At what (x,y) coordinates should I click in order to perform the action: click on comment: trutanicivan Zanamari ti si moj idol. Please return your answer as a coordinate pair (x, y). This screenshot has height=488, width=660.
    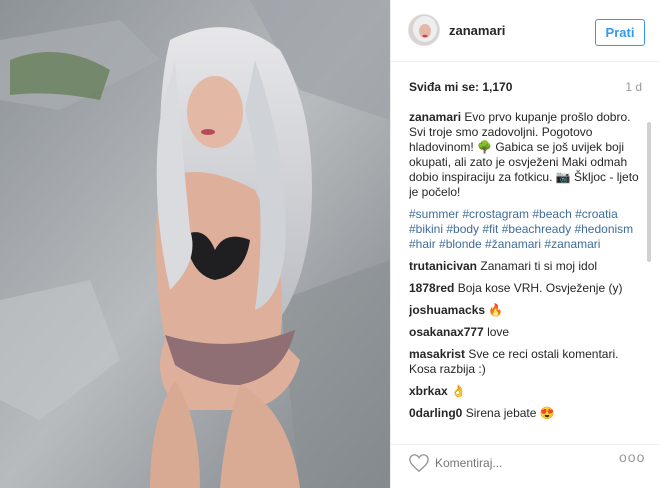
    Looking at the image, I should click on (529, 266).